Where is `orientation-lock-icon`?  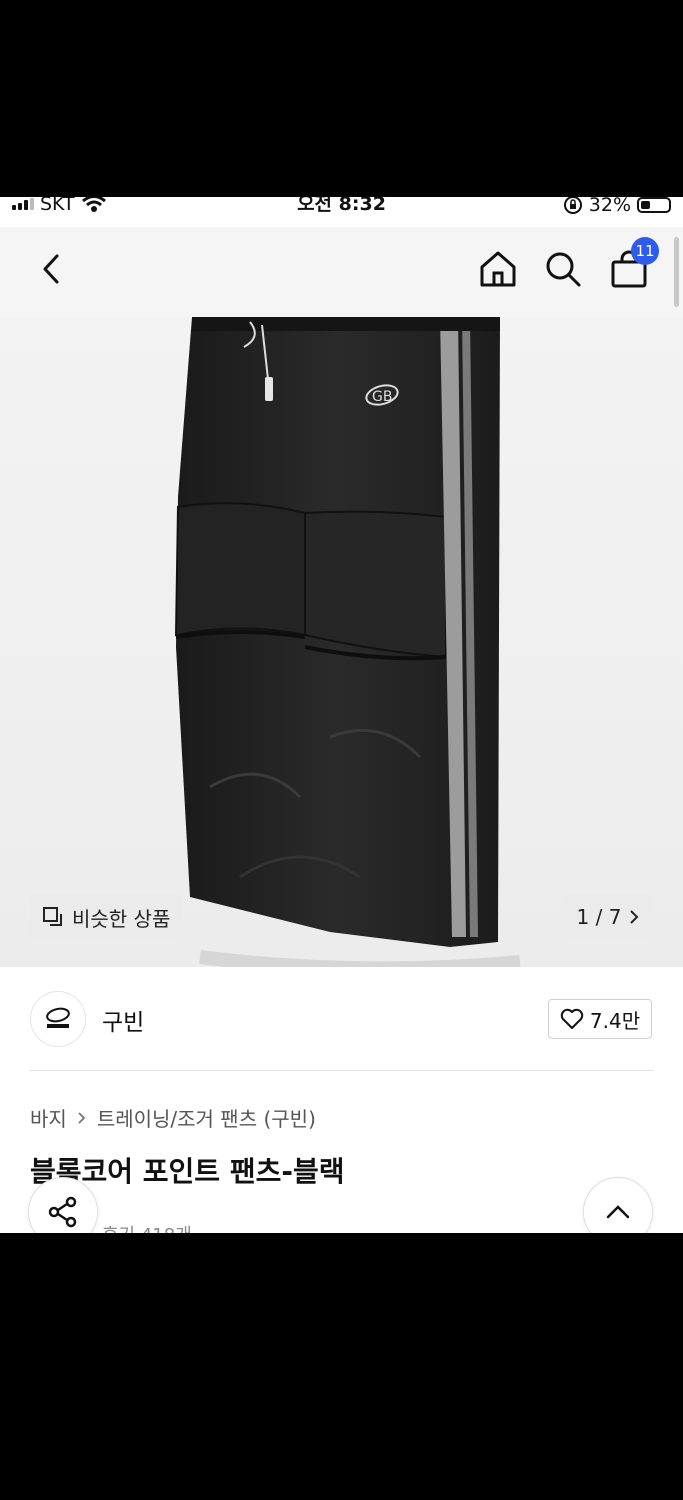 orientation-lock-icon is located at coordinates (572, 205).